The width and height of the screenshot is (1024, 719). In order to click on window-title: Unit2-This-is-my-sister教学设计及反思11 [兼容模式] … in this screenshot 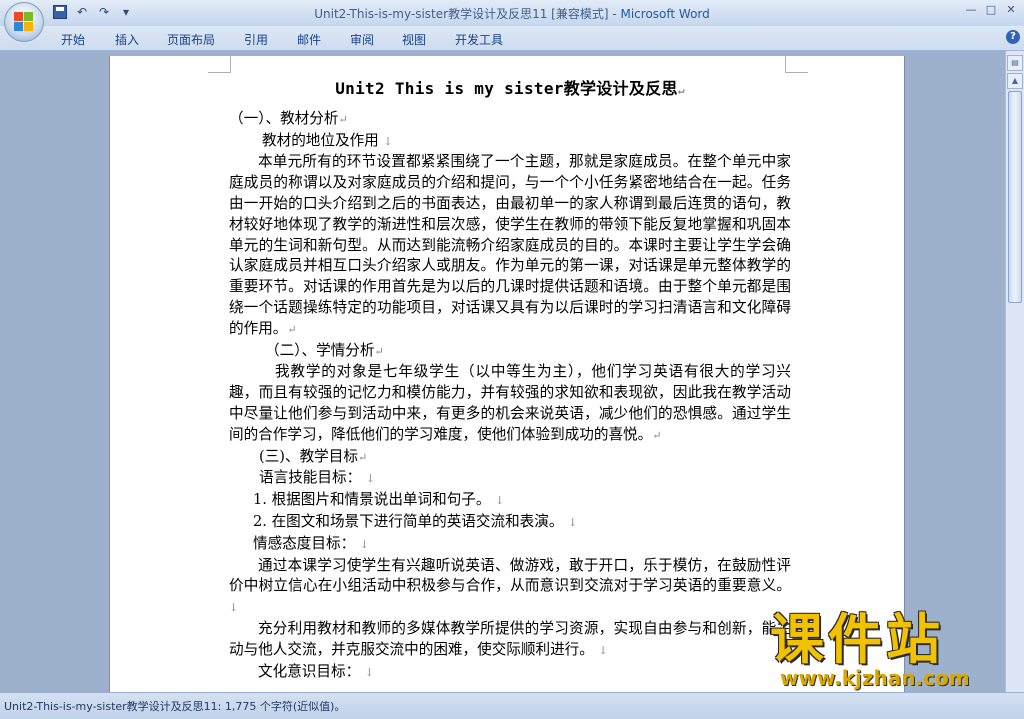, I will do `click(512, 13)`.